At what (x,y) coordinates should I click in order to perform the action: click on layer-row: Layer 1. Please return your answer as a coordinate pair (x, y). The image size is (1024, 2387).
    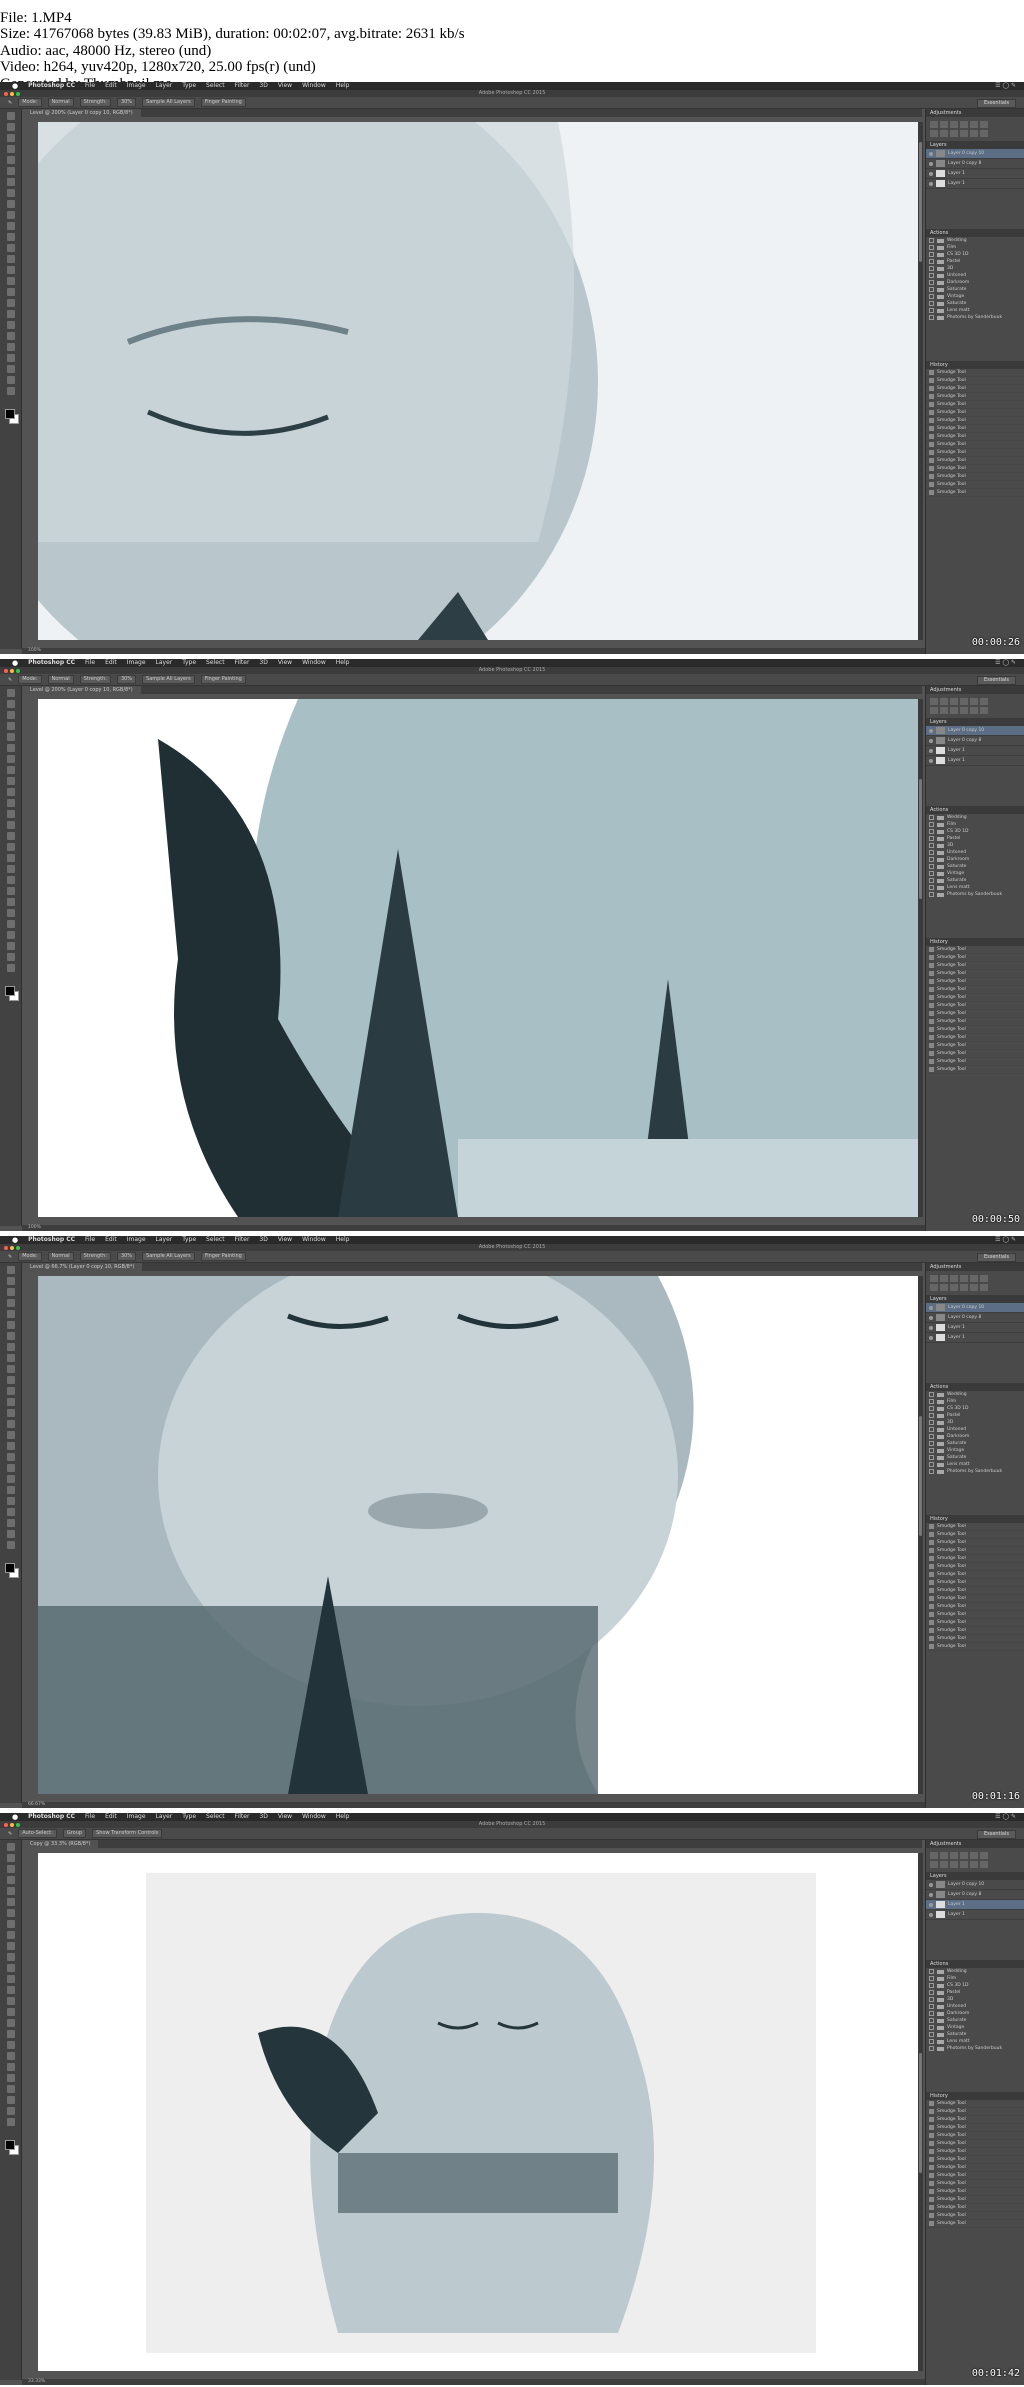
    Looking at the image, I should click on (975, 184).